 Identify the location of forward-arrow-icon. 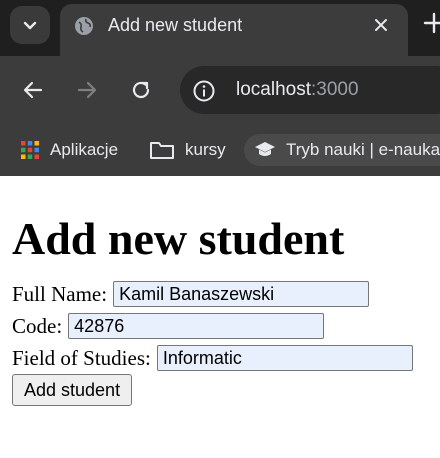
(87, 90).